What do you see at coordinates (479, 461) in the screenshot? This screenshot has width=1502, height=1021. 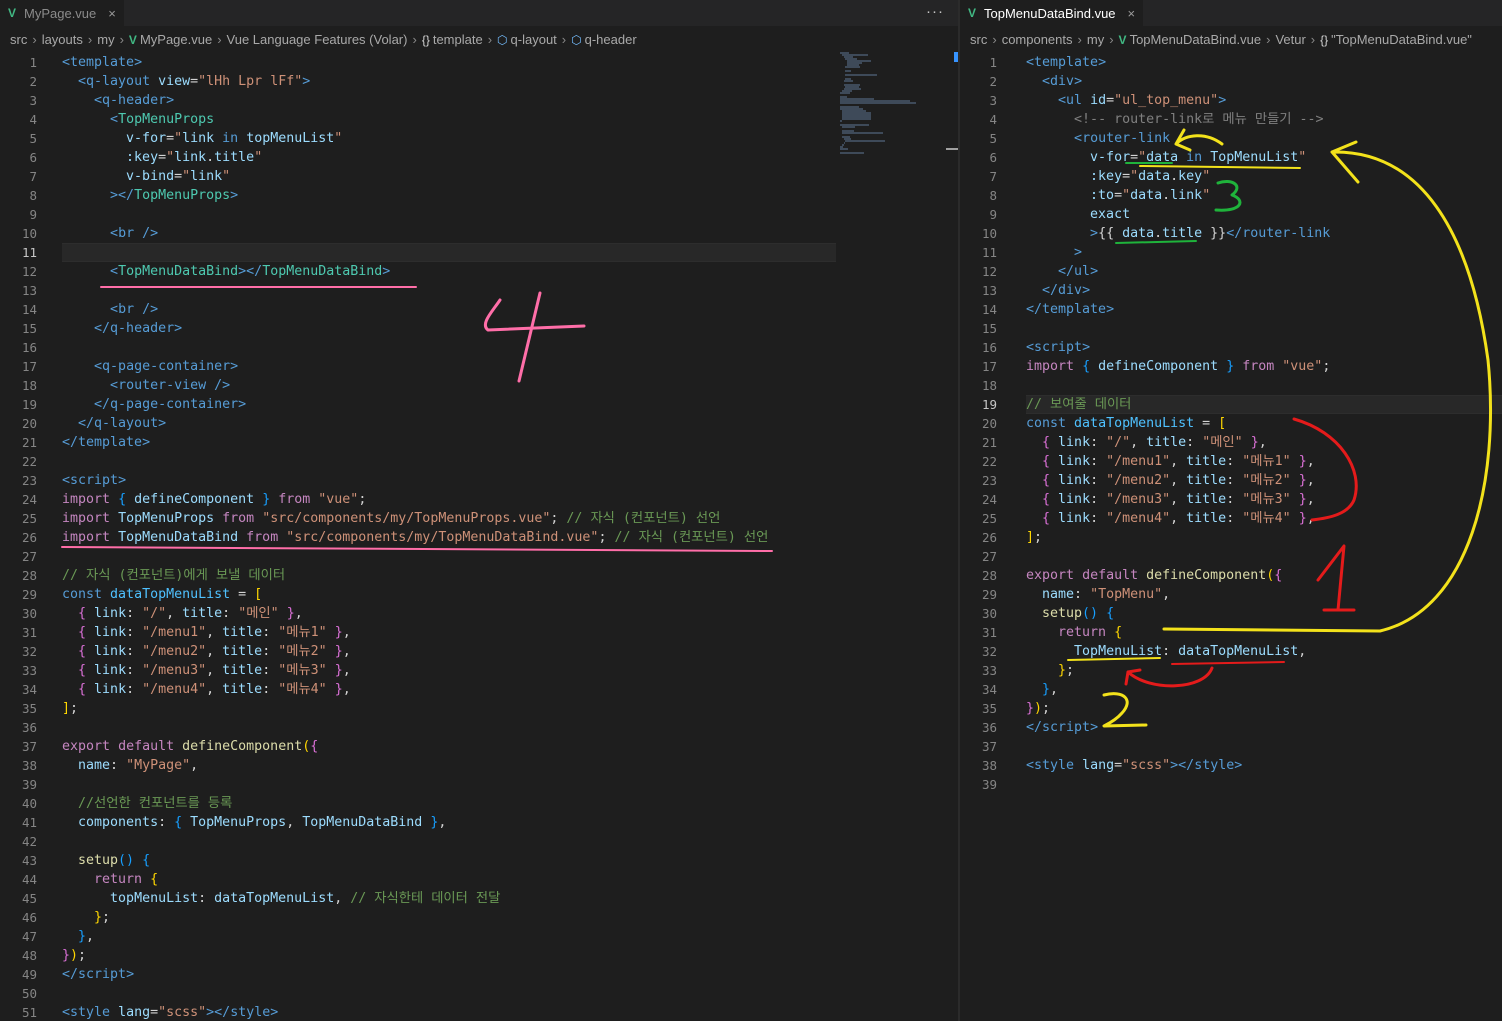 I see `code-line: 22` at bounding box center [479, 461].